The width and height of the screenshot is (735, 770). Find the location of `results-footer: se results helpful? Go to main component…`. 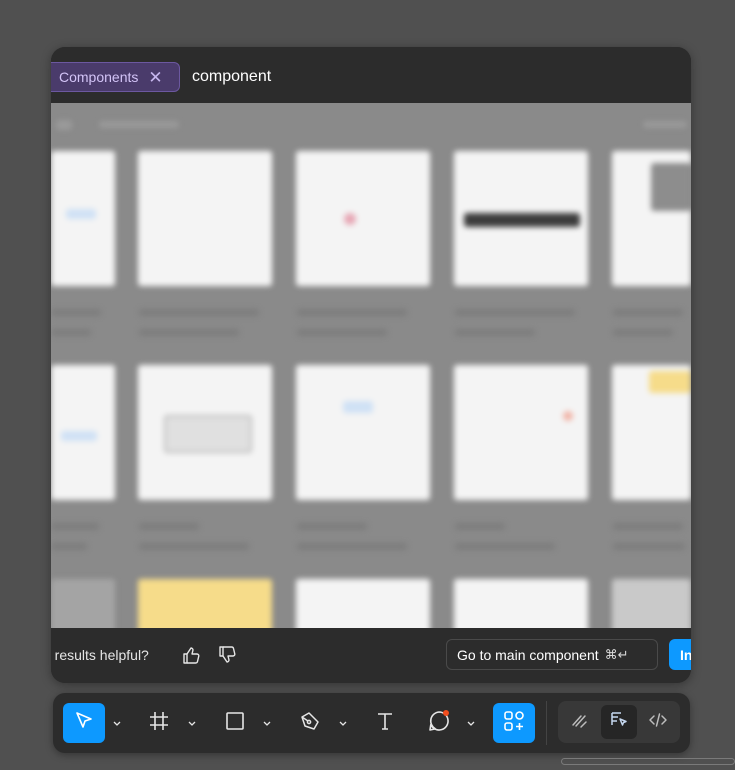

results-footer: se results helpful? Go to main component… is located at coordinates (371, 655).